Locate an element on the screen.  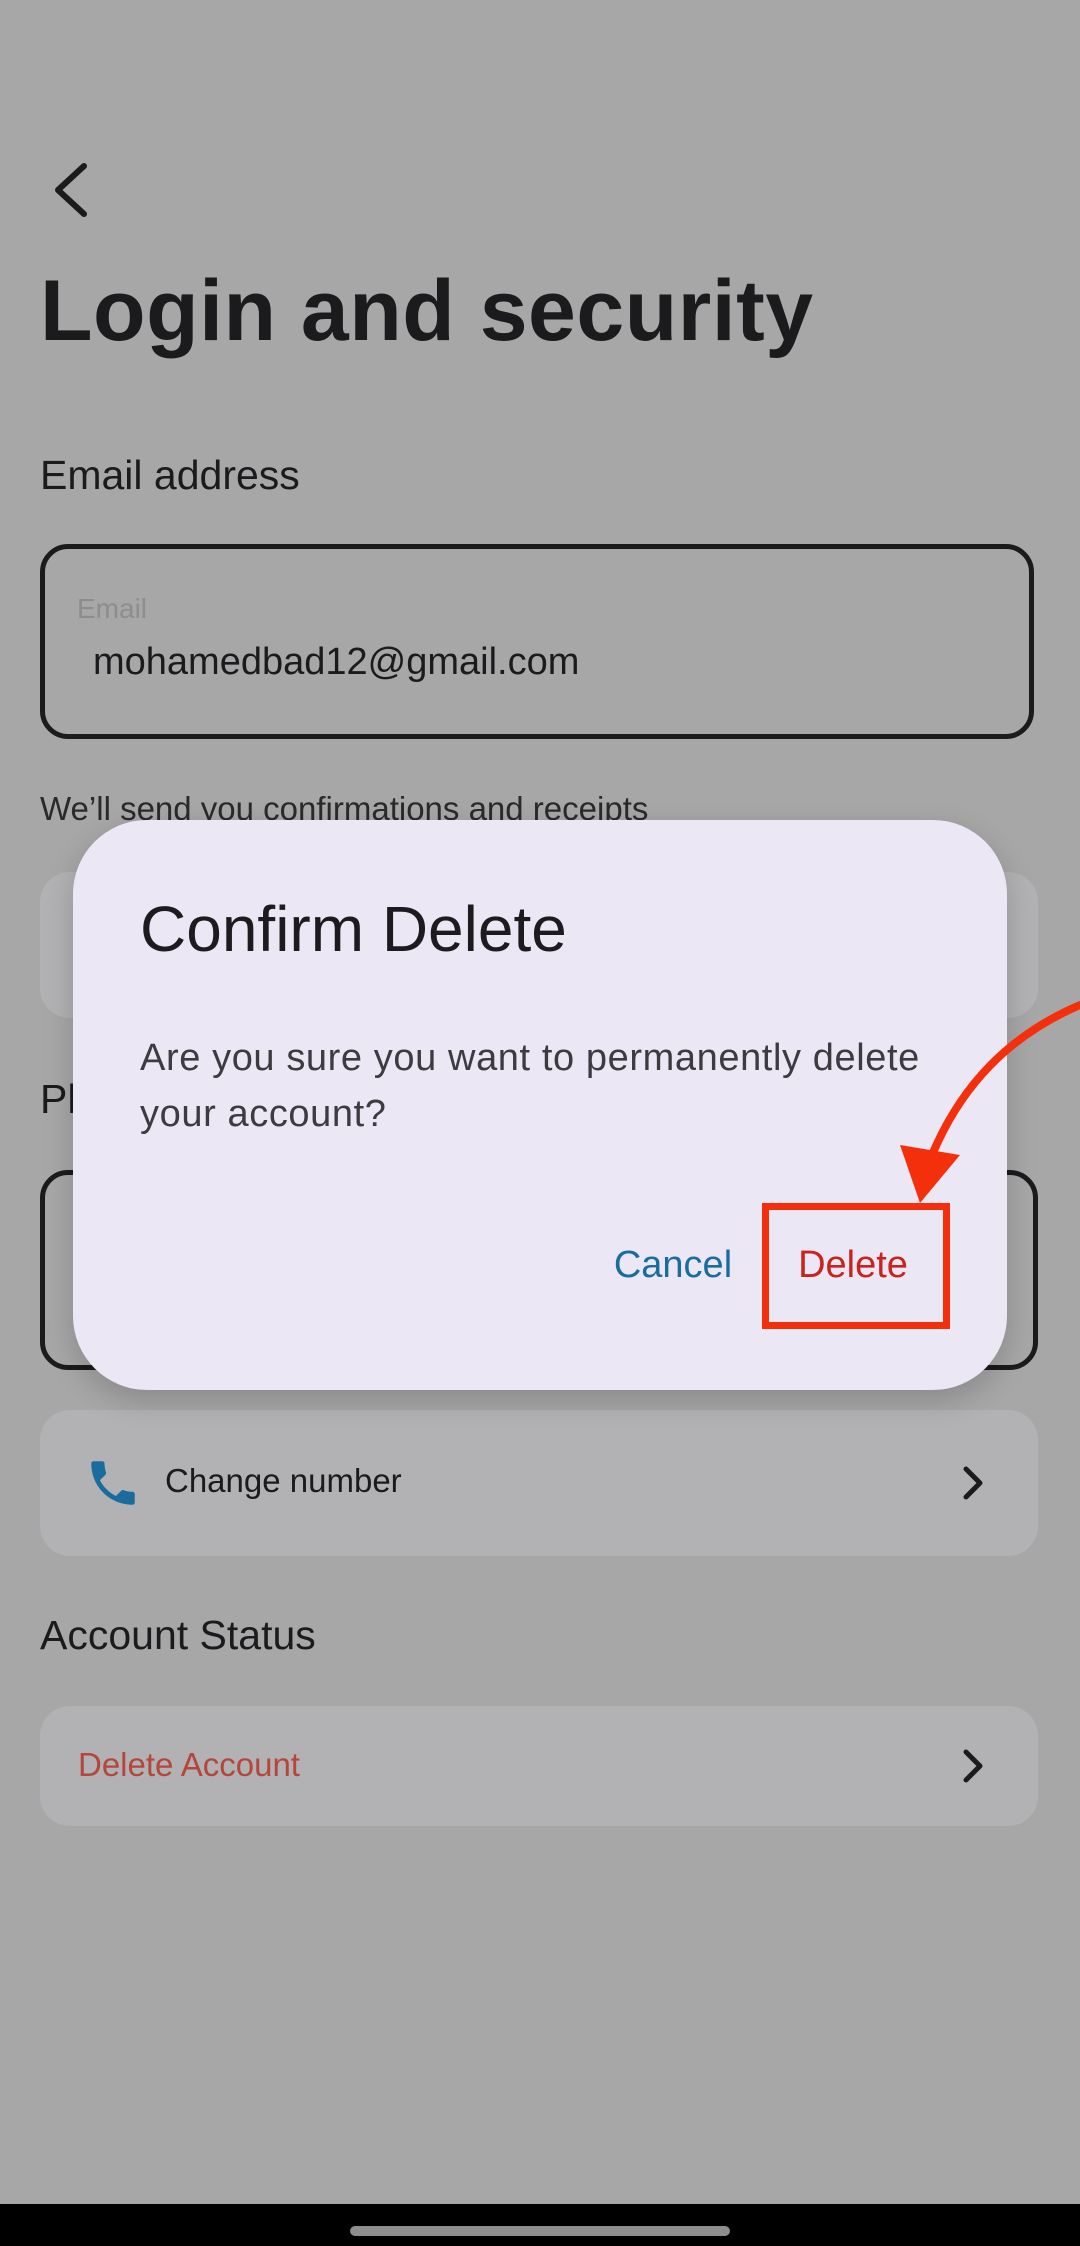
change-number-label: Change number is located at coordinates (283, 1480).